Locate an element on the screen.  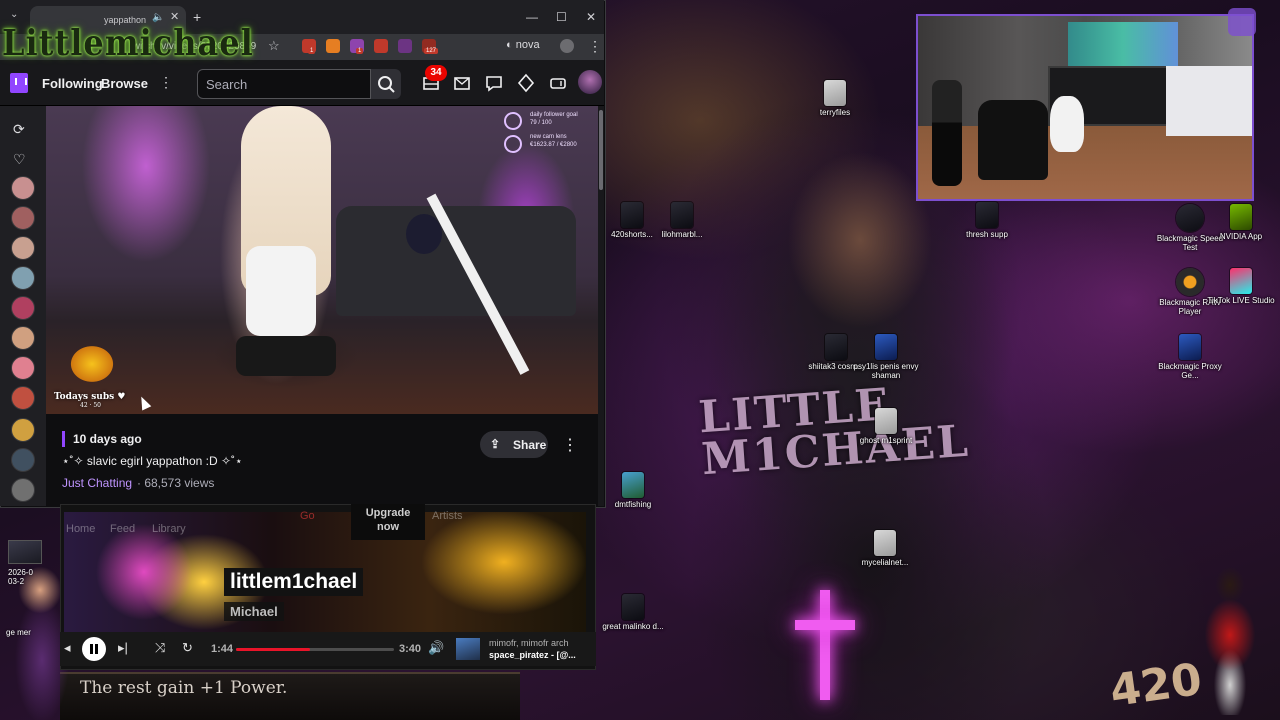
left-timestamp: 2026-0 03-2 is located at coordinates (20, 577).